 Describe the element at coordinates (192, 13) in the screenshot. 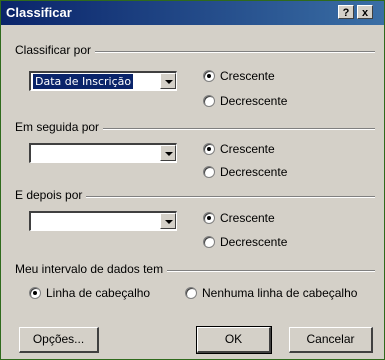

I see `title-bar: Classificar ? x` at that location.